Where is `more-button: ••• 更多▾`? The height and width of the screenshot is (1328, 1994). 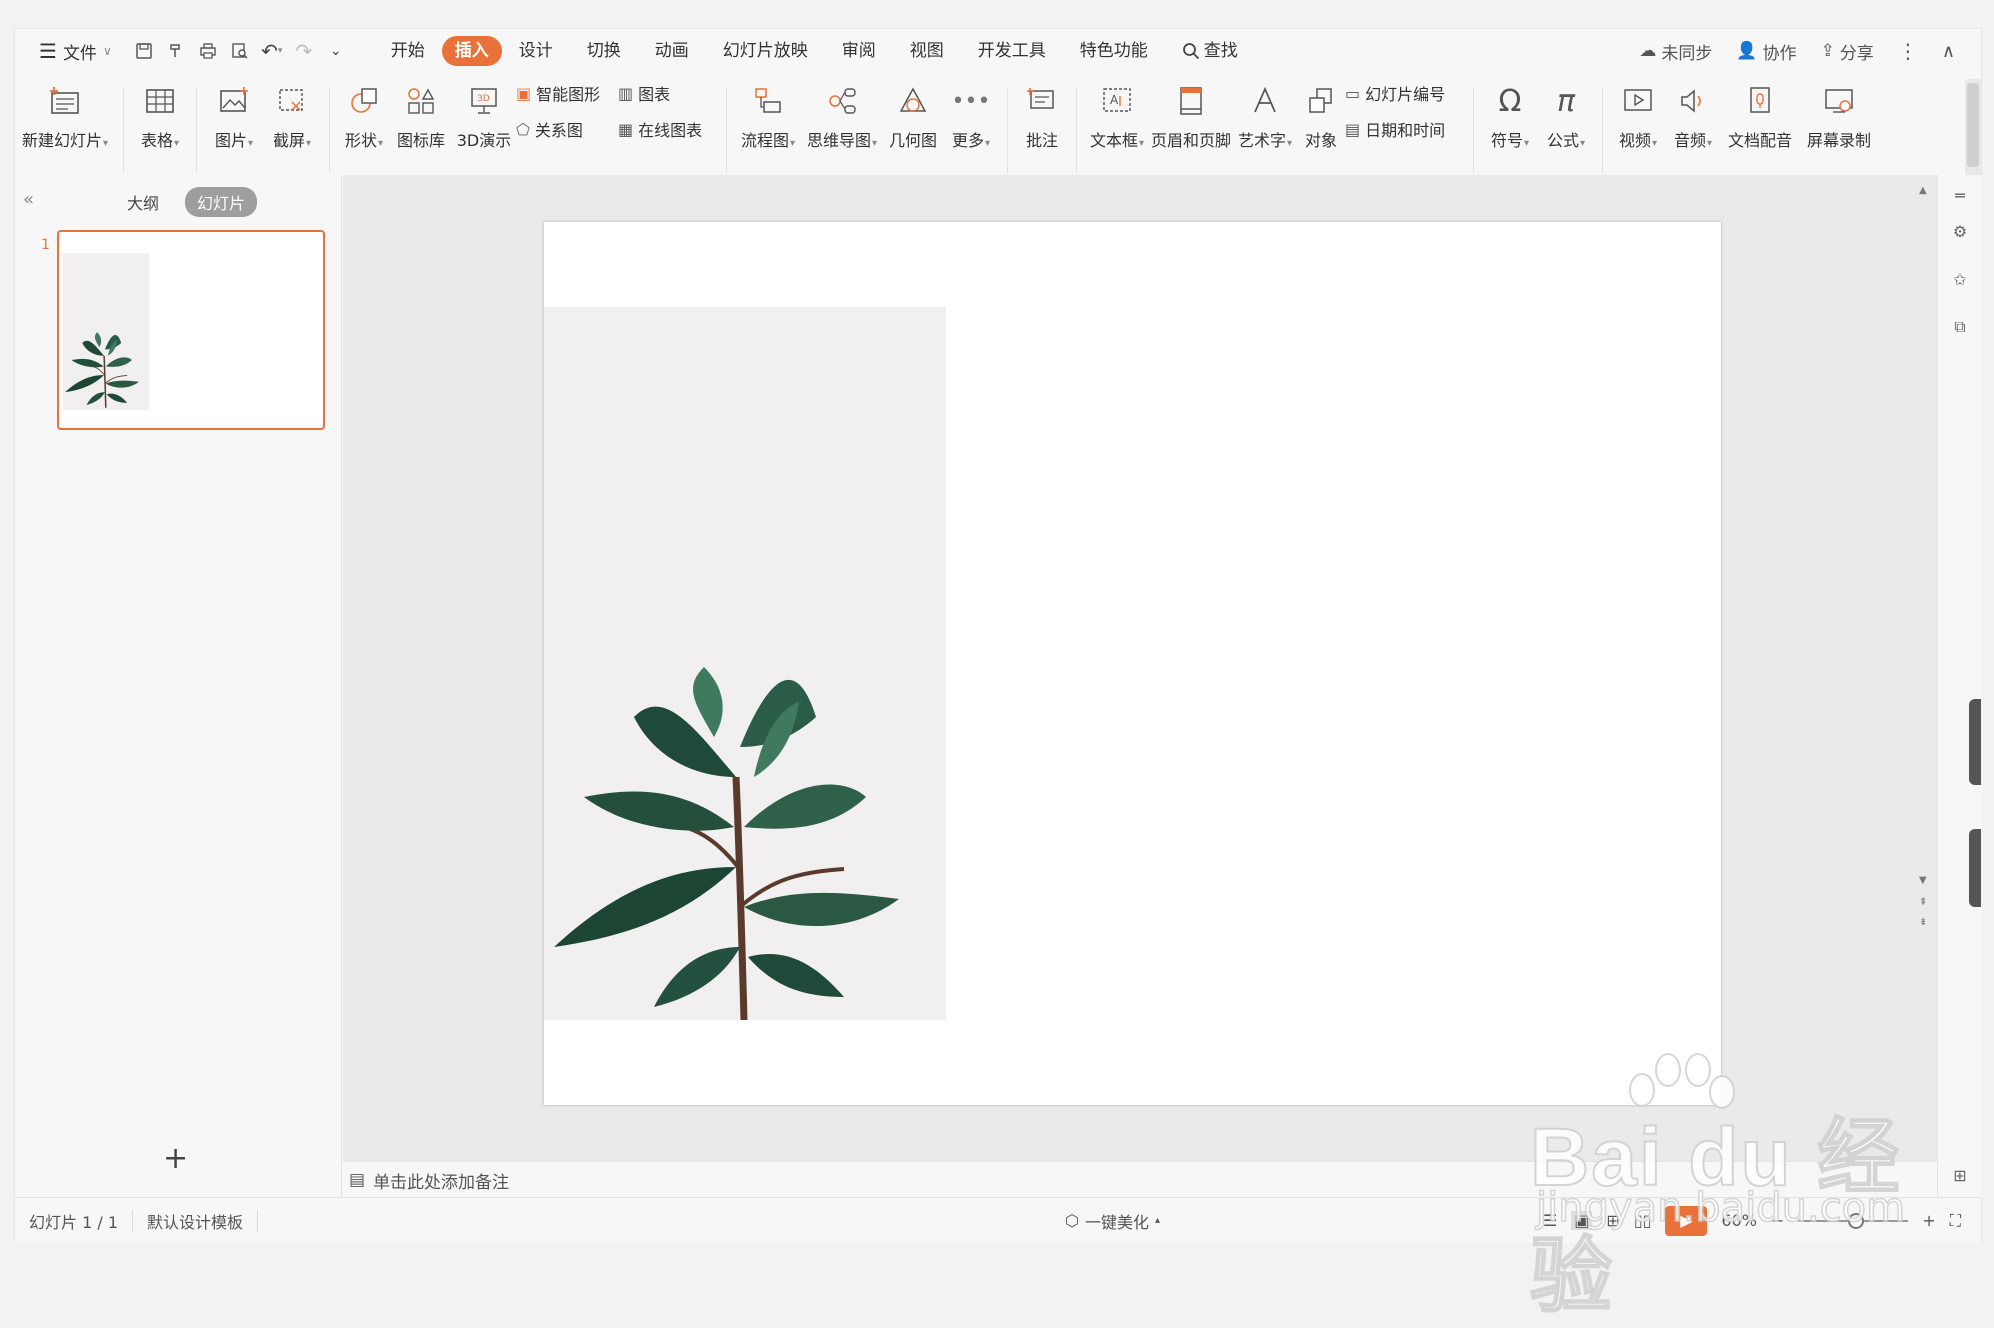
more-button: ••• 更多▾ is located at coordinates (971, 112).